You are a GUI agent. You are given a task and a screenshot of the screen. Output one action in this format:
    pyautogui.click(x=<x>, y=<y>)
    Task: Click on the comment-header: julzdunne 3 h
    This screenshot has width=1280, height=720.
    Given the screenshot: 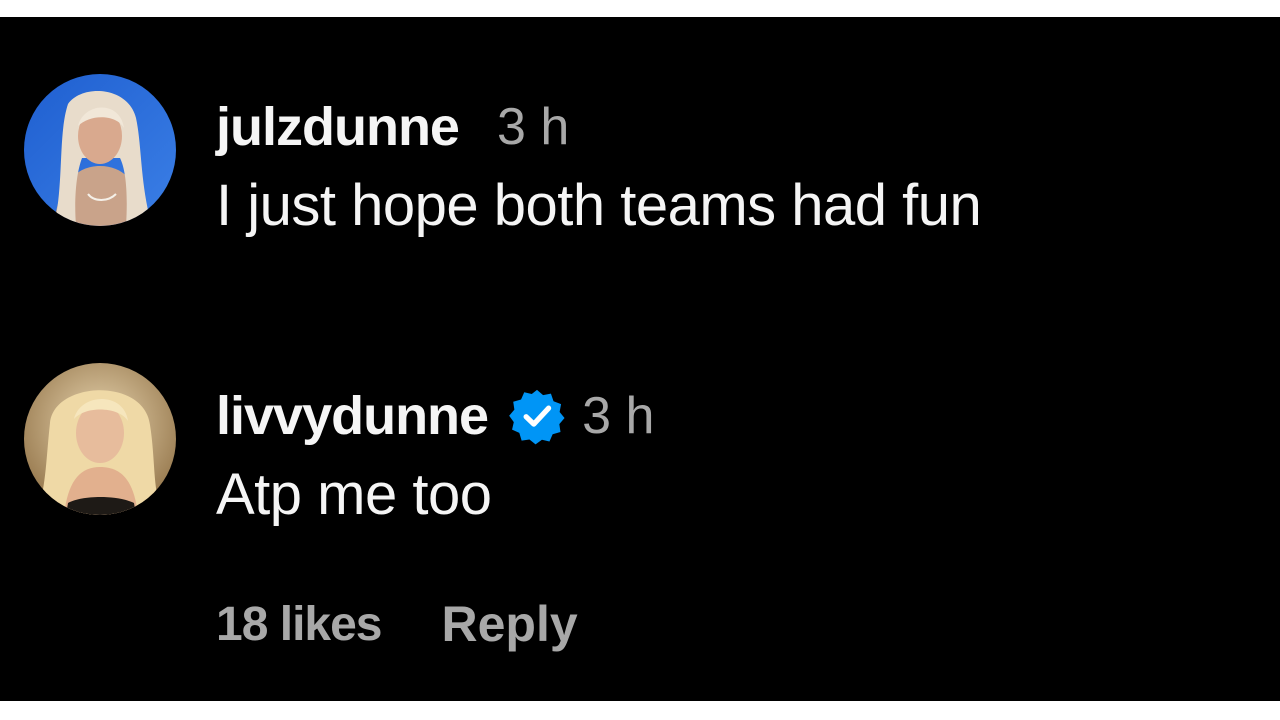 What is the action you would take?
    pyautogui.click(x=392, y=127)
    